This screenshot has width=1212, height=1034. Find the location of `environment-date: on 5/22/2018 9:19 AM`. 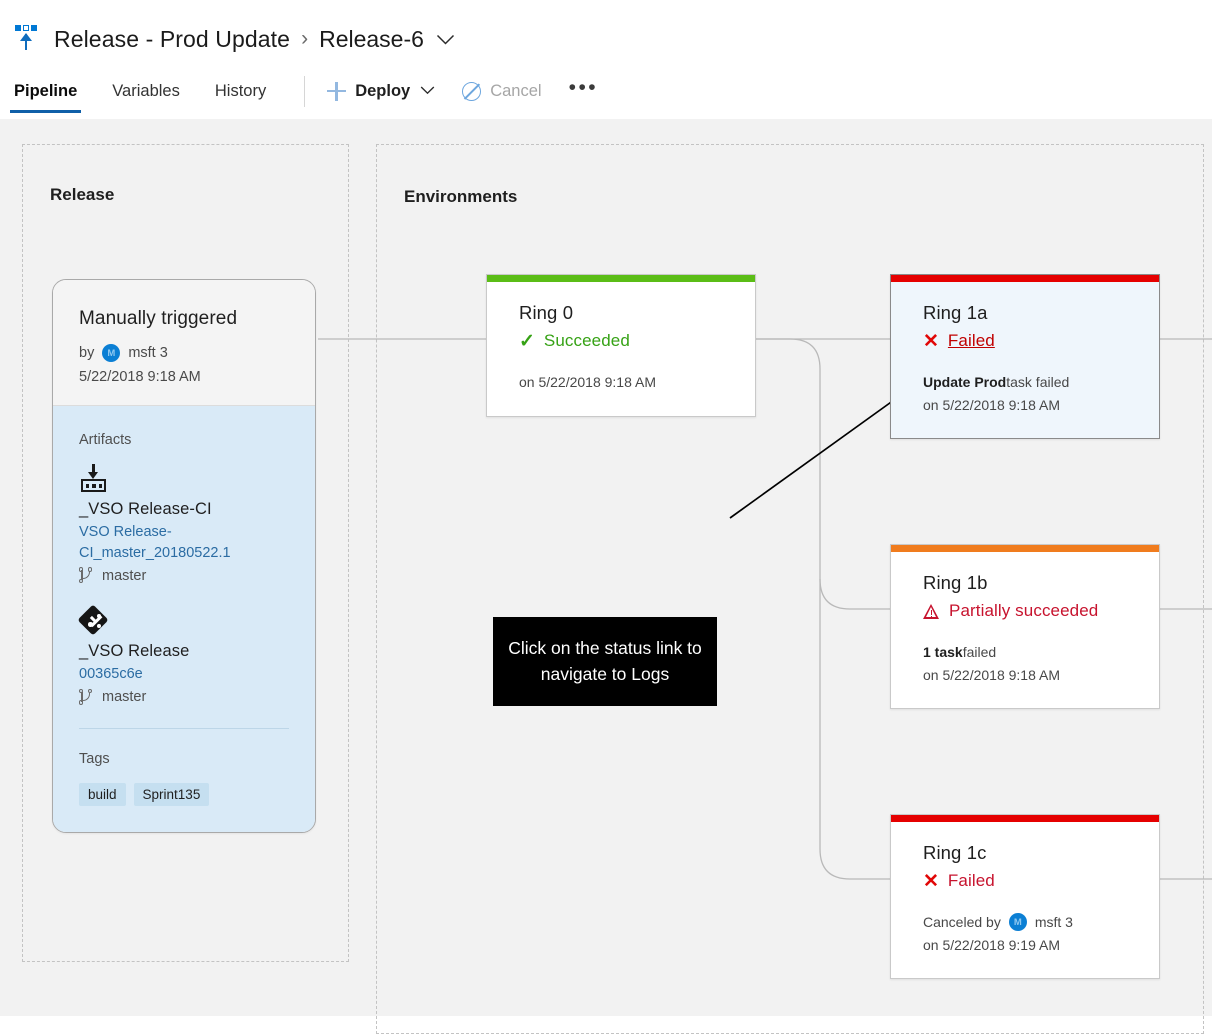

environment-date: on 5/22/2018 9:19 AM is located at coordinates (991, 944).